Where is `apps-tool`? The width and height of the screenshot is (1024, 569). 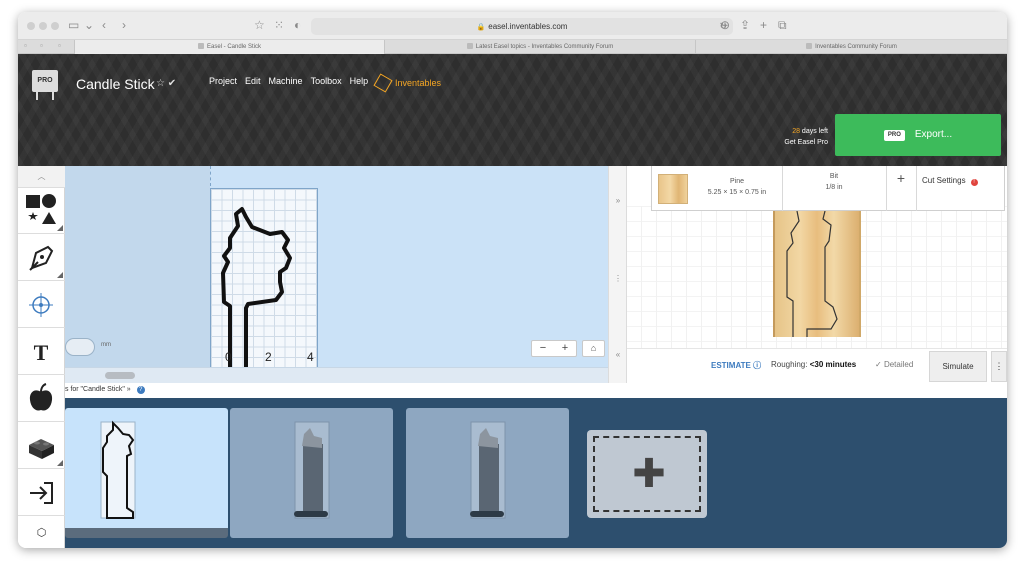 apps-tool is located at coordinates (41, 446).